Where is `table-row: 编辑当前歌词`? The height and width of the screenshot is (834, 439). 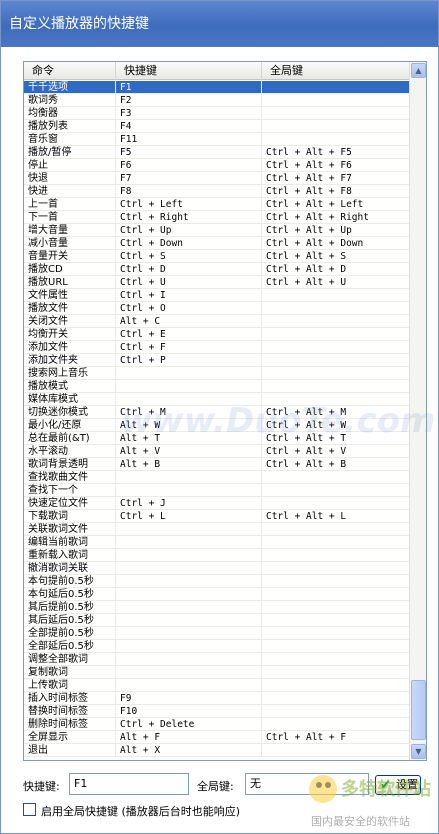
table-row: 编辑当前歌词 is located at coordinates (217, 542).